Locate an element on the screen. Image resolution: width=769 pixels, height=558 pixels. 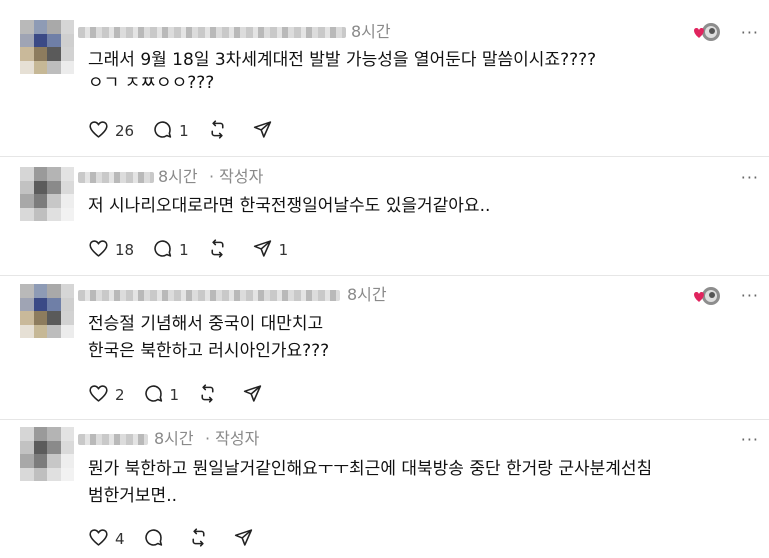
post-text-line: 뭔가 북한하고 뭔일날거같인해요ㅜㅜ최근에 대북방송 중단 한거랑 군사분계선침 is located at coordinates (370, 469).